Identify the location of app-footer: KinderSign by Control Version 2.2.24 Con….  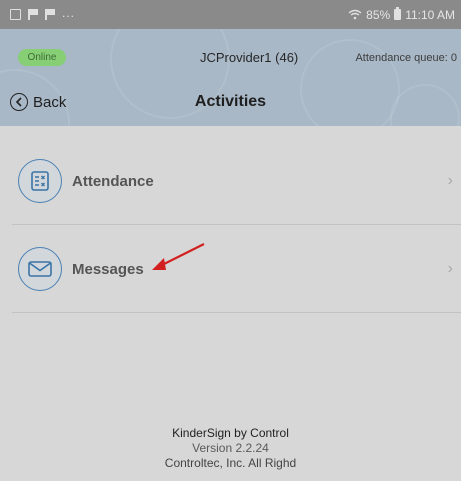
(230, 448).